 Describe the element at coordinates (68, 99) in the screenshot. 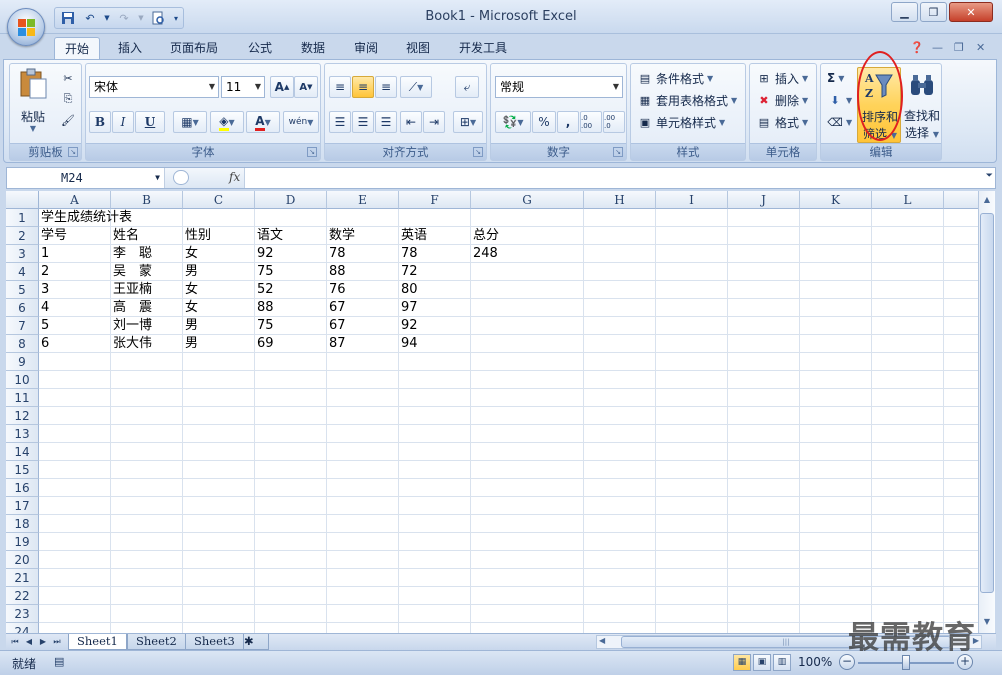

I see `copy-button: ⎘` at that location.